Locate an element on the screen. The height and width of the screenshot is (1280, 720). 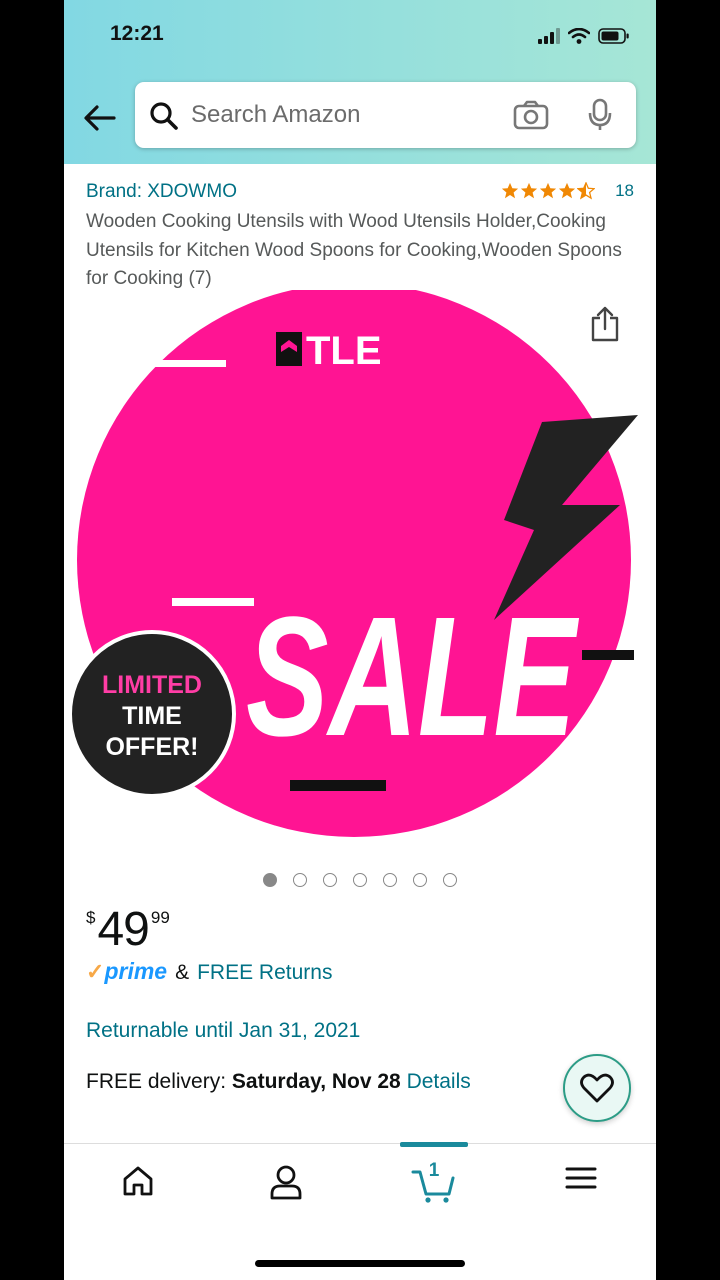
badge-line-3: OFFER! is located at coordinates (151, 747).